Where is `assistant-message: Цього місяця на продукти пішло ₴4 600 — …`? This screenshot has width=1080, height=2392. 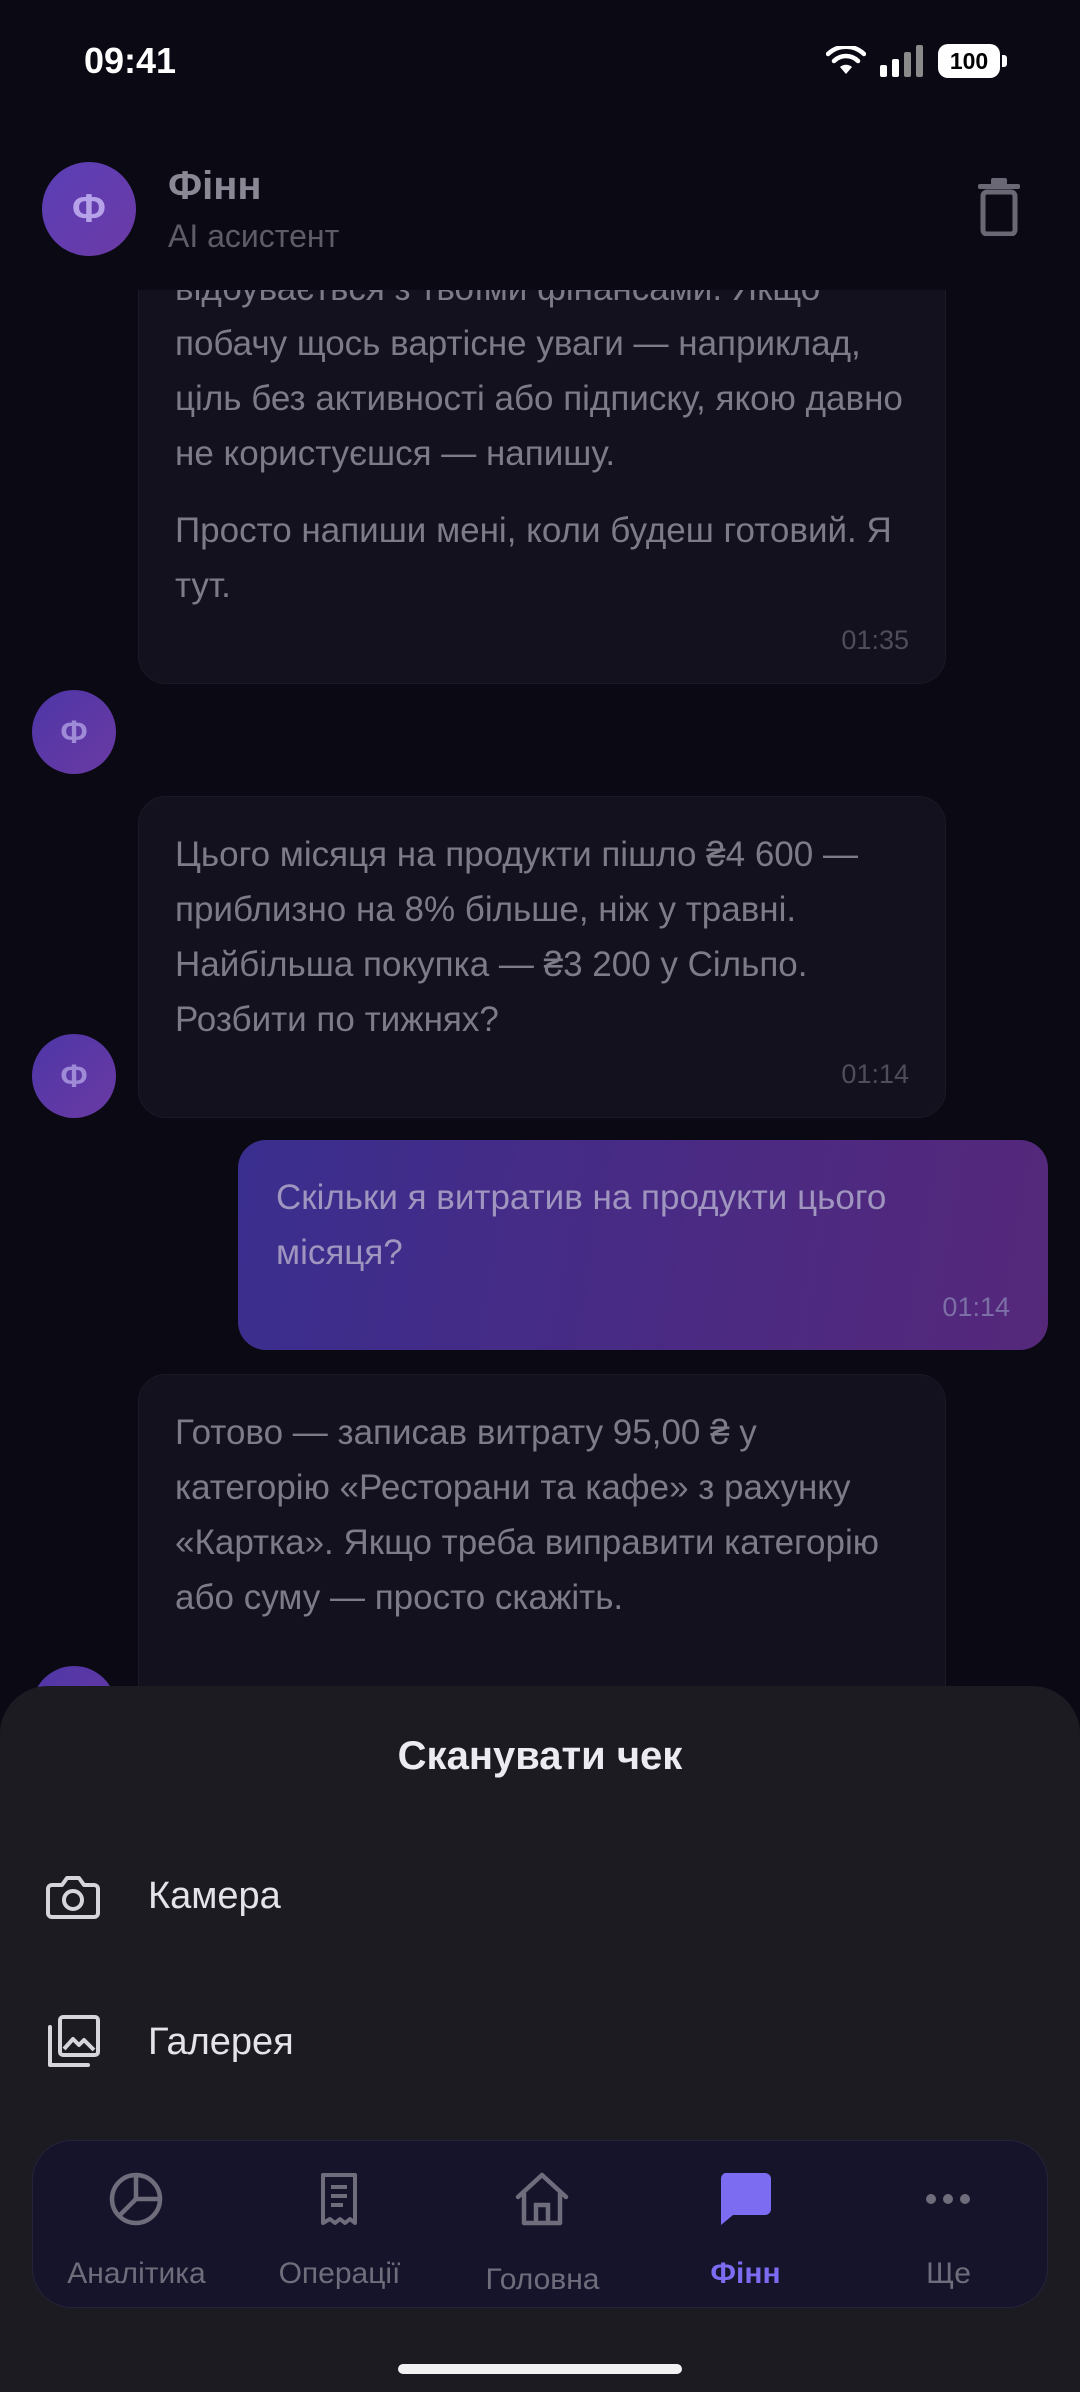
assistant-message: Цього місяця на продукти пішло ₴4 600 — … is located at coordinates (542, 957).